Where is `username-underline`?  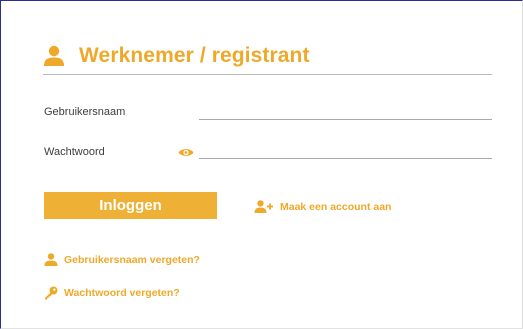
username-underline is located at coordinates (345, 119).